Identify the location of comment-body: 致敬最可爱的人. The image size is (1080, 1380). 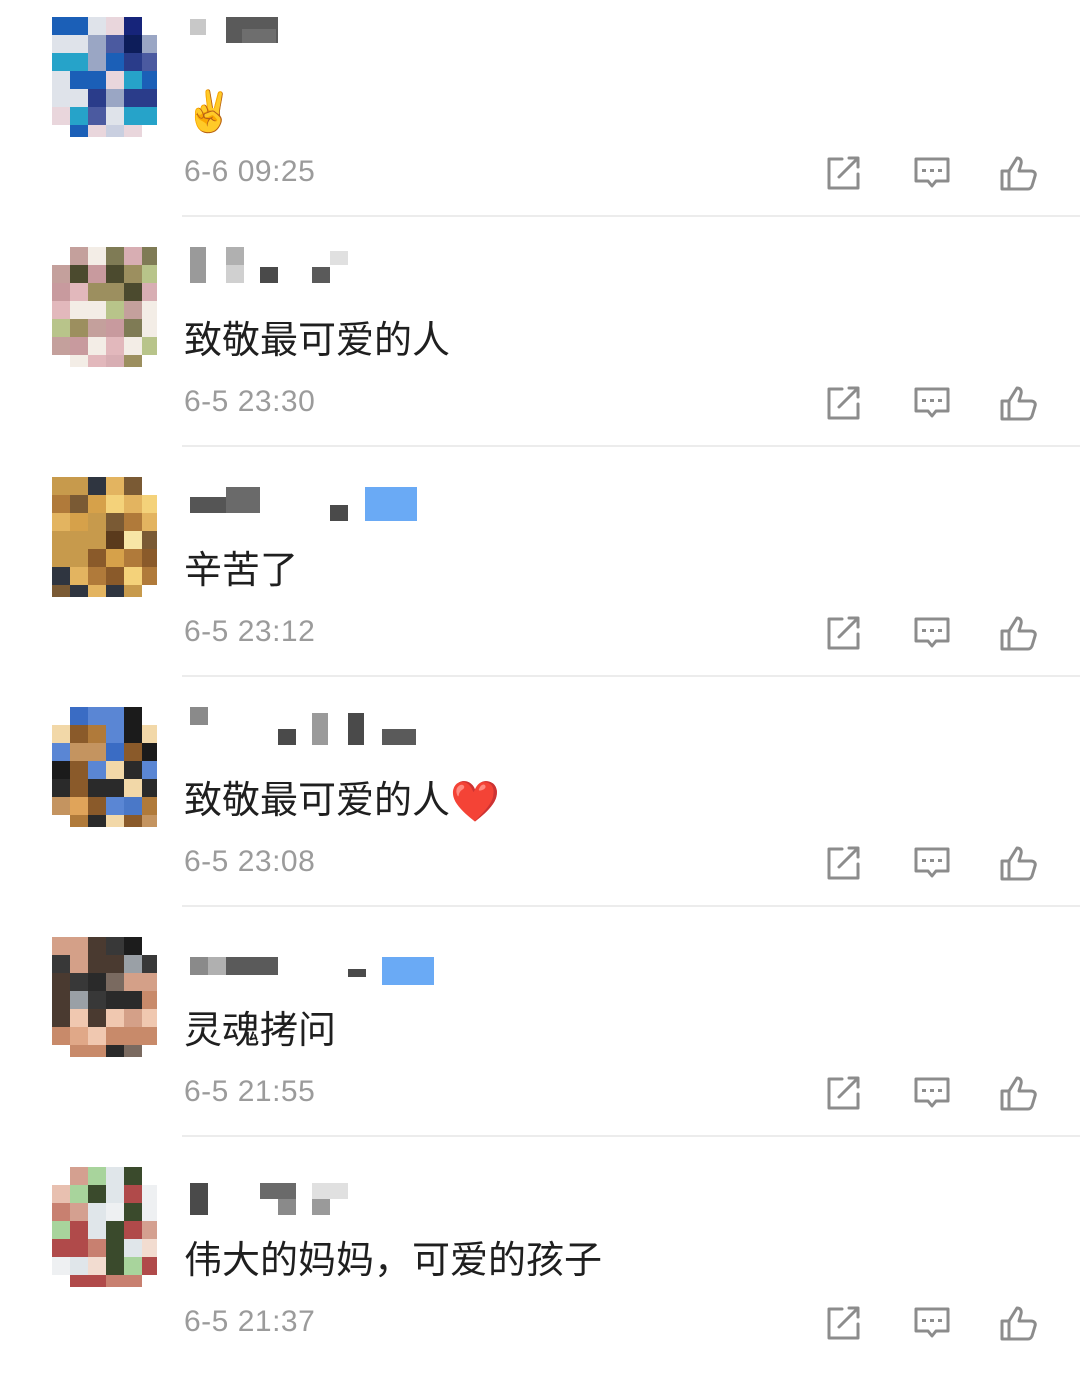
(317, 800).